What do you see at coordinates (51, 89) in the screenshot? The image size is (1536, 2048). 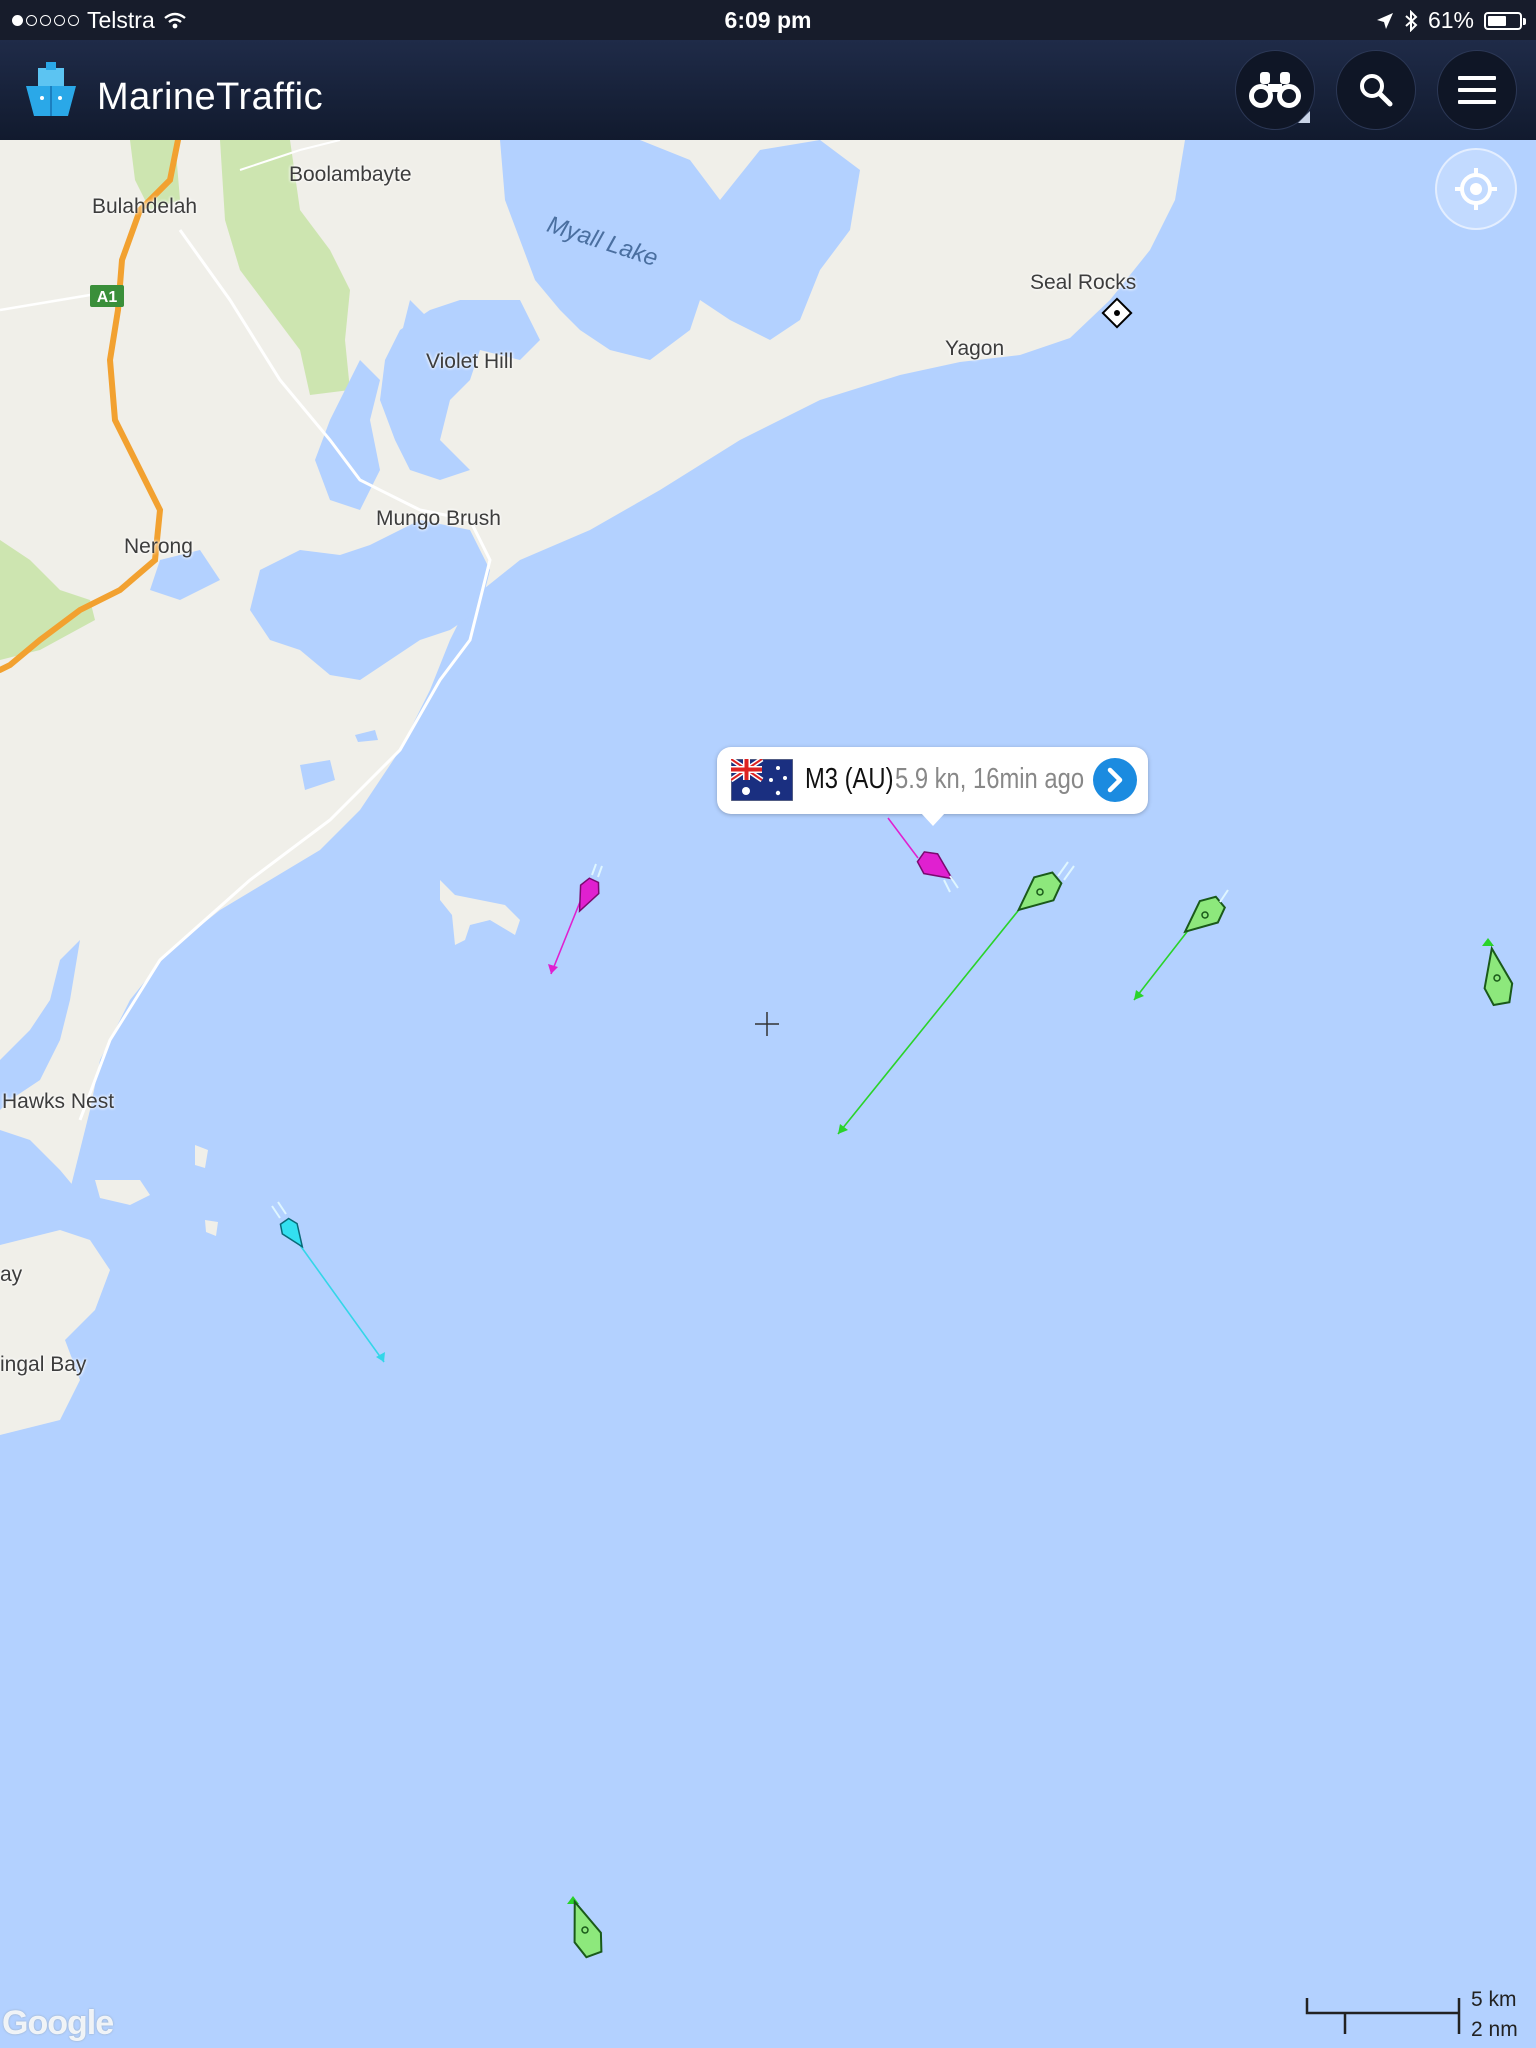 I see `marinetraffic-logo-icon` at bounding box center [51, 89].